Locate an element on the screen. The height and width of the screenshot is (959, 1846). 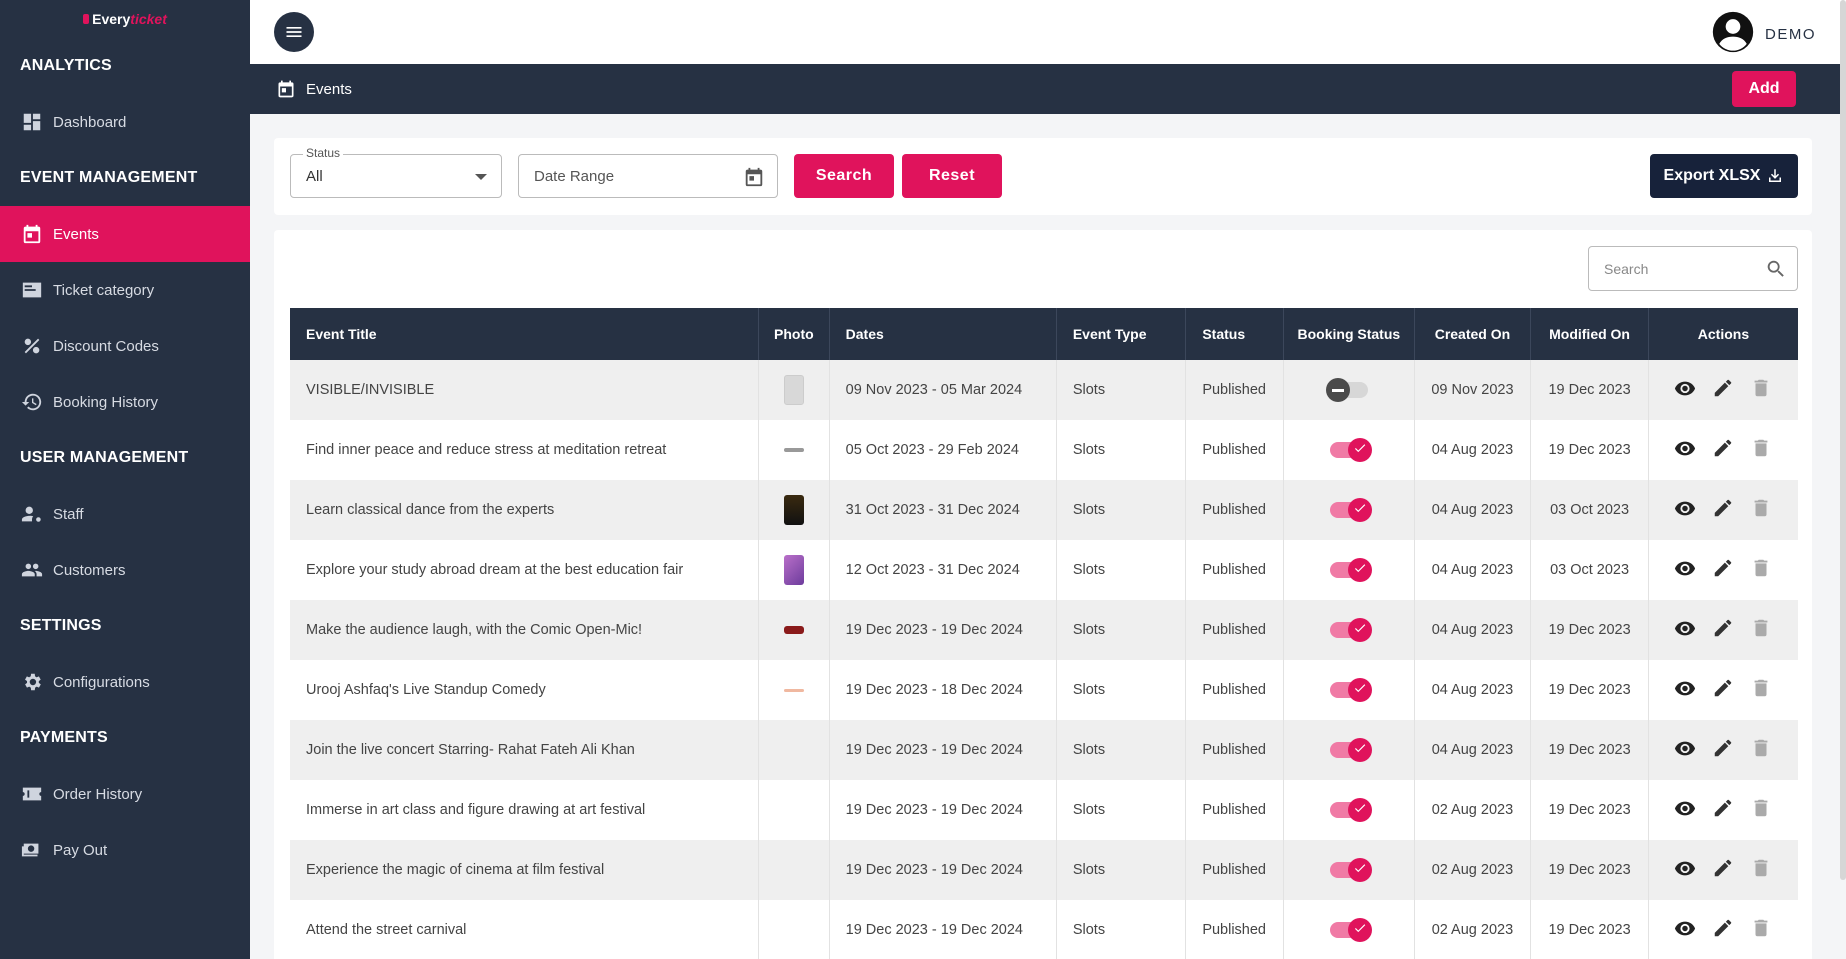
sidebar-item-customers: Customers is located at coordinates (125, 570).